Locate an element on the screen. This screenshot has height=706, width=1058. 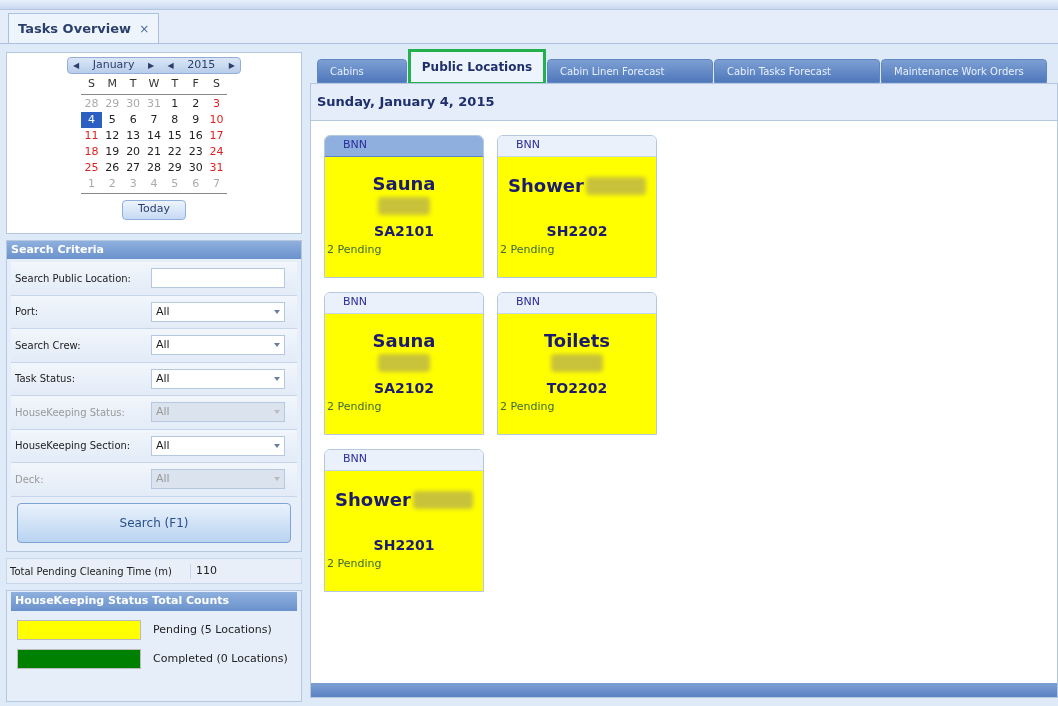
calendar-day: 5 is located at coordinates (112, 119).